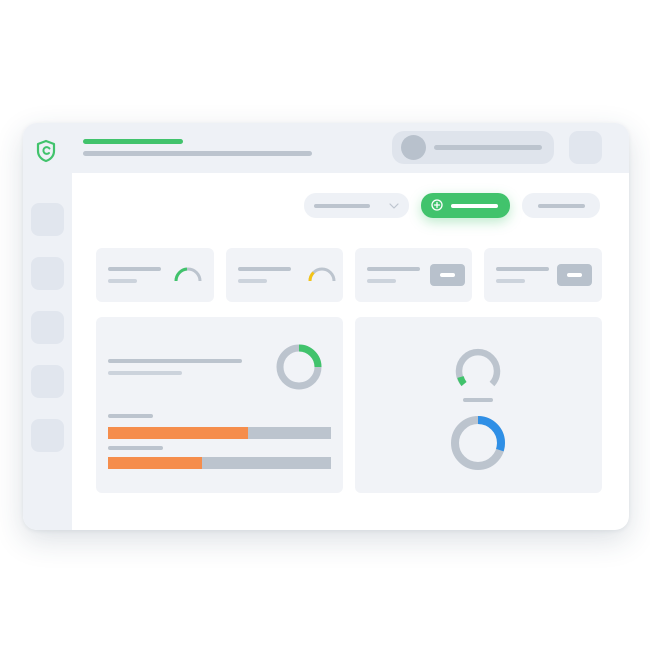 The height and width of the screenshot is (650, 650). I want to click on panel-title-placeholder, so click(175, 361).